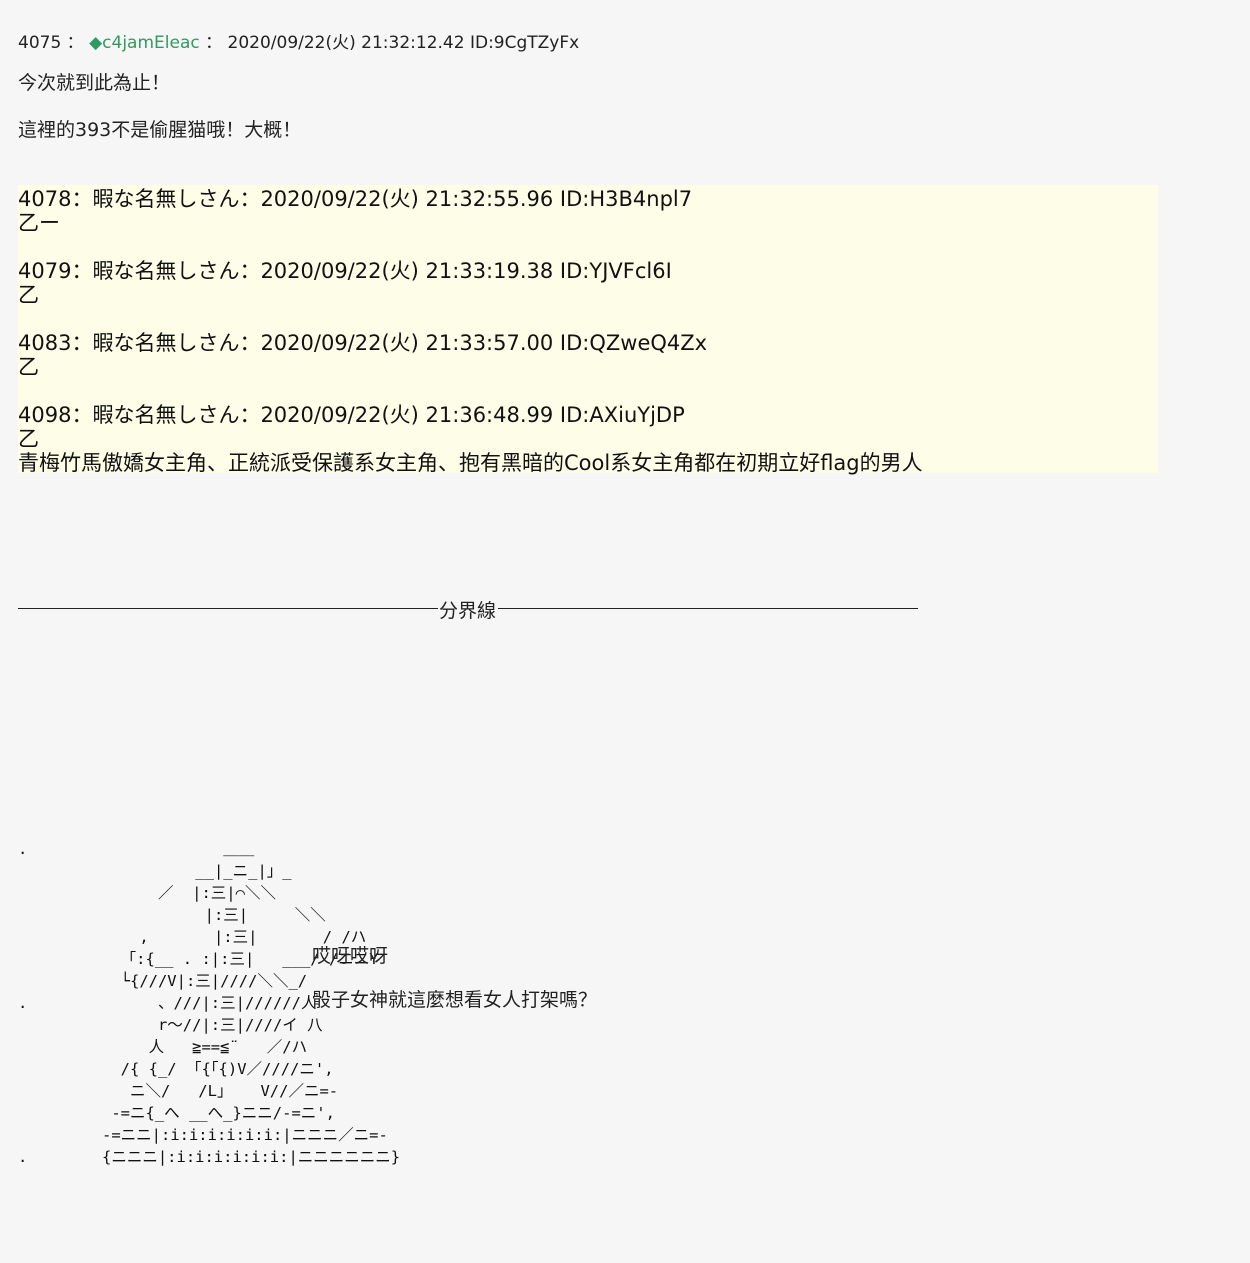  Describe the element at coordinates (94, 83) in the screenshot. I see `post-text-line: 今次就到此為止！` at that location.